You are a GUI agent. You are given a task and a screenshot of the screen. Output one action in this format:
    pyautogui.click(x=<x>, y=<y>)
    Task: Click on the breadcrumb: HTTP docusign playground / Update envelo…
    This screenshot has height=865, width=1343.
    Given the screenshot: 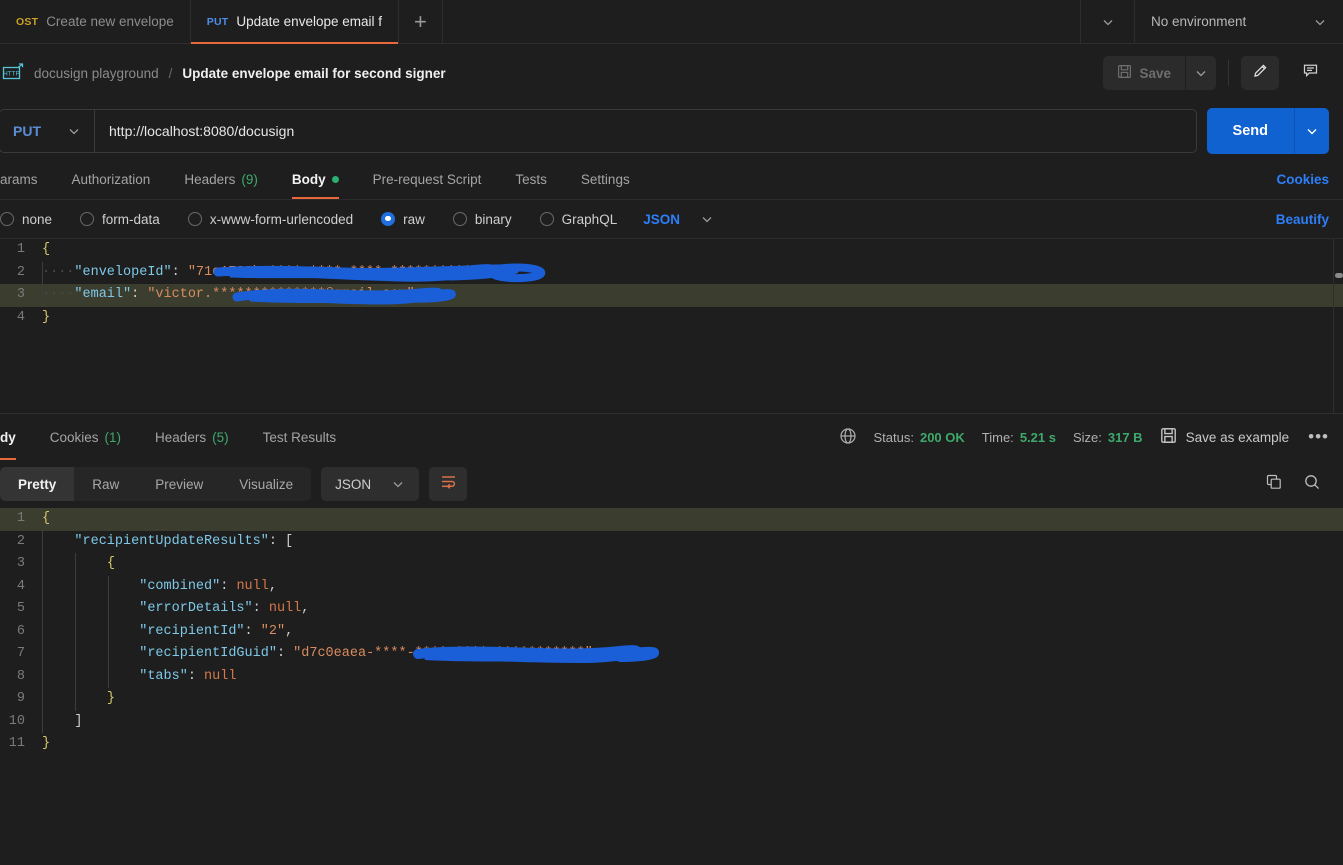 What is the action you would take?
    pyautogui.click(x=551, y=73)
    